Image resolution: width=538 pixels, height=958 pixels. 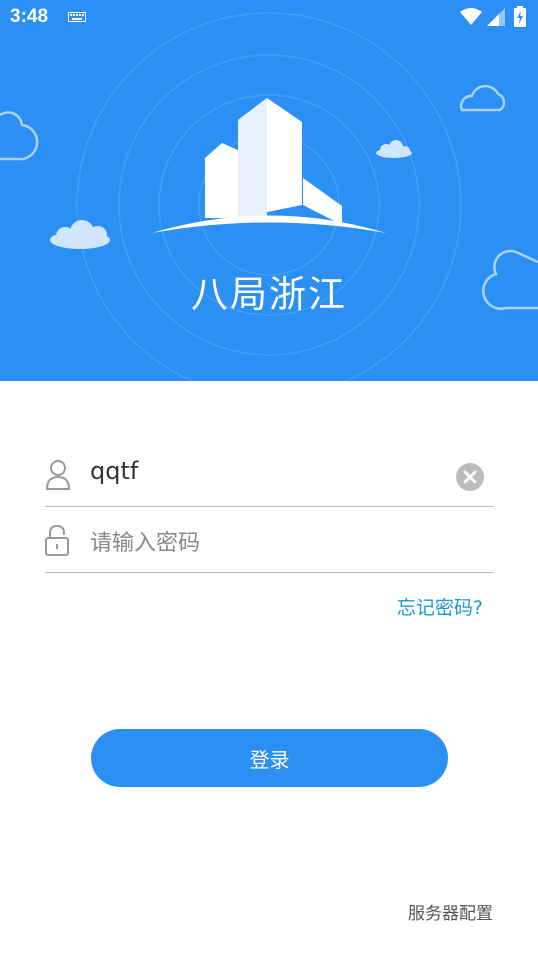 What do you see at coordinates (269, 758) in the screenshot?
I see `login-button: 登录` at bounding box center [269, 758].